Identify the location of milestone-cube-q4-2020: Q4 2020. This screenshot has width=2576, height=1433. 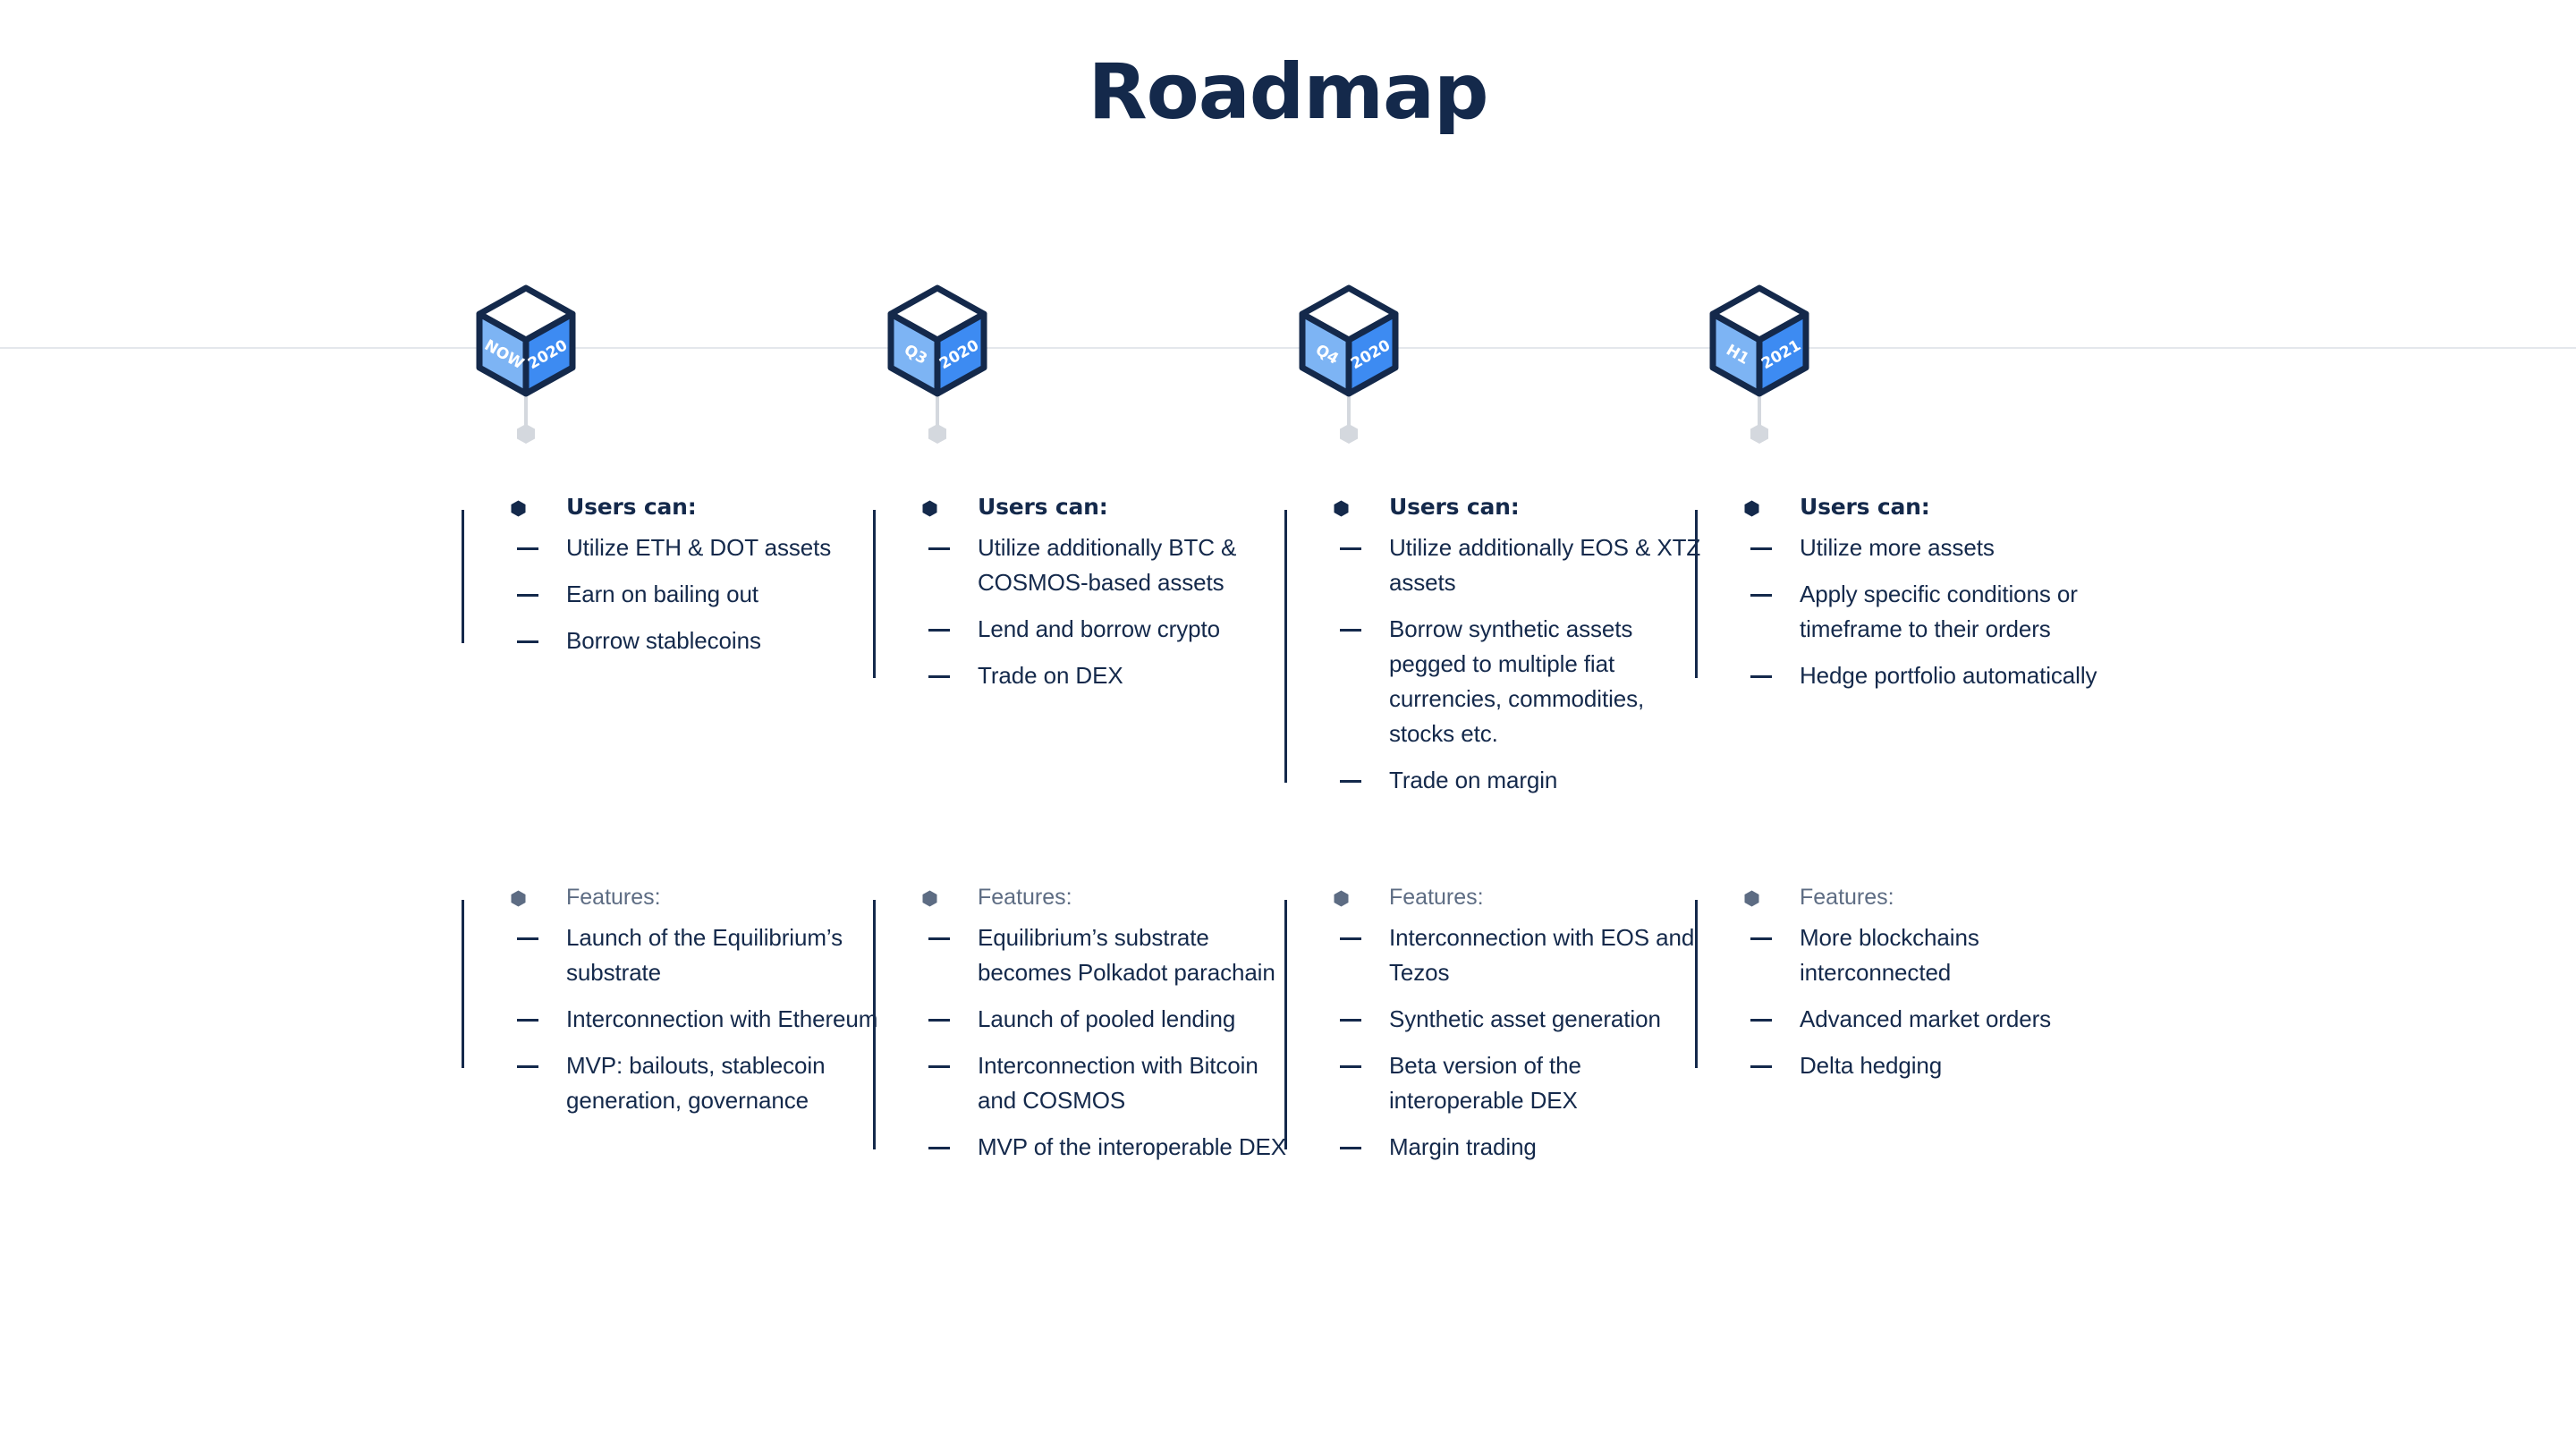
(1348, 364).